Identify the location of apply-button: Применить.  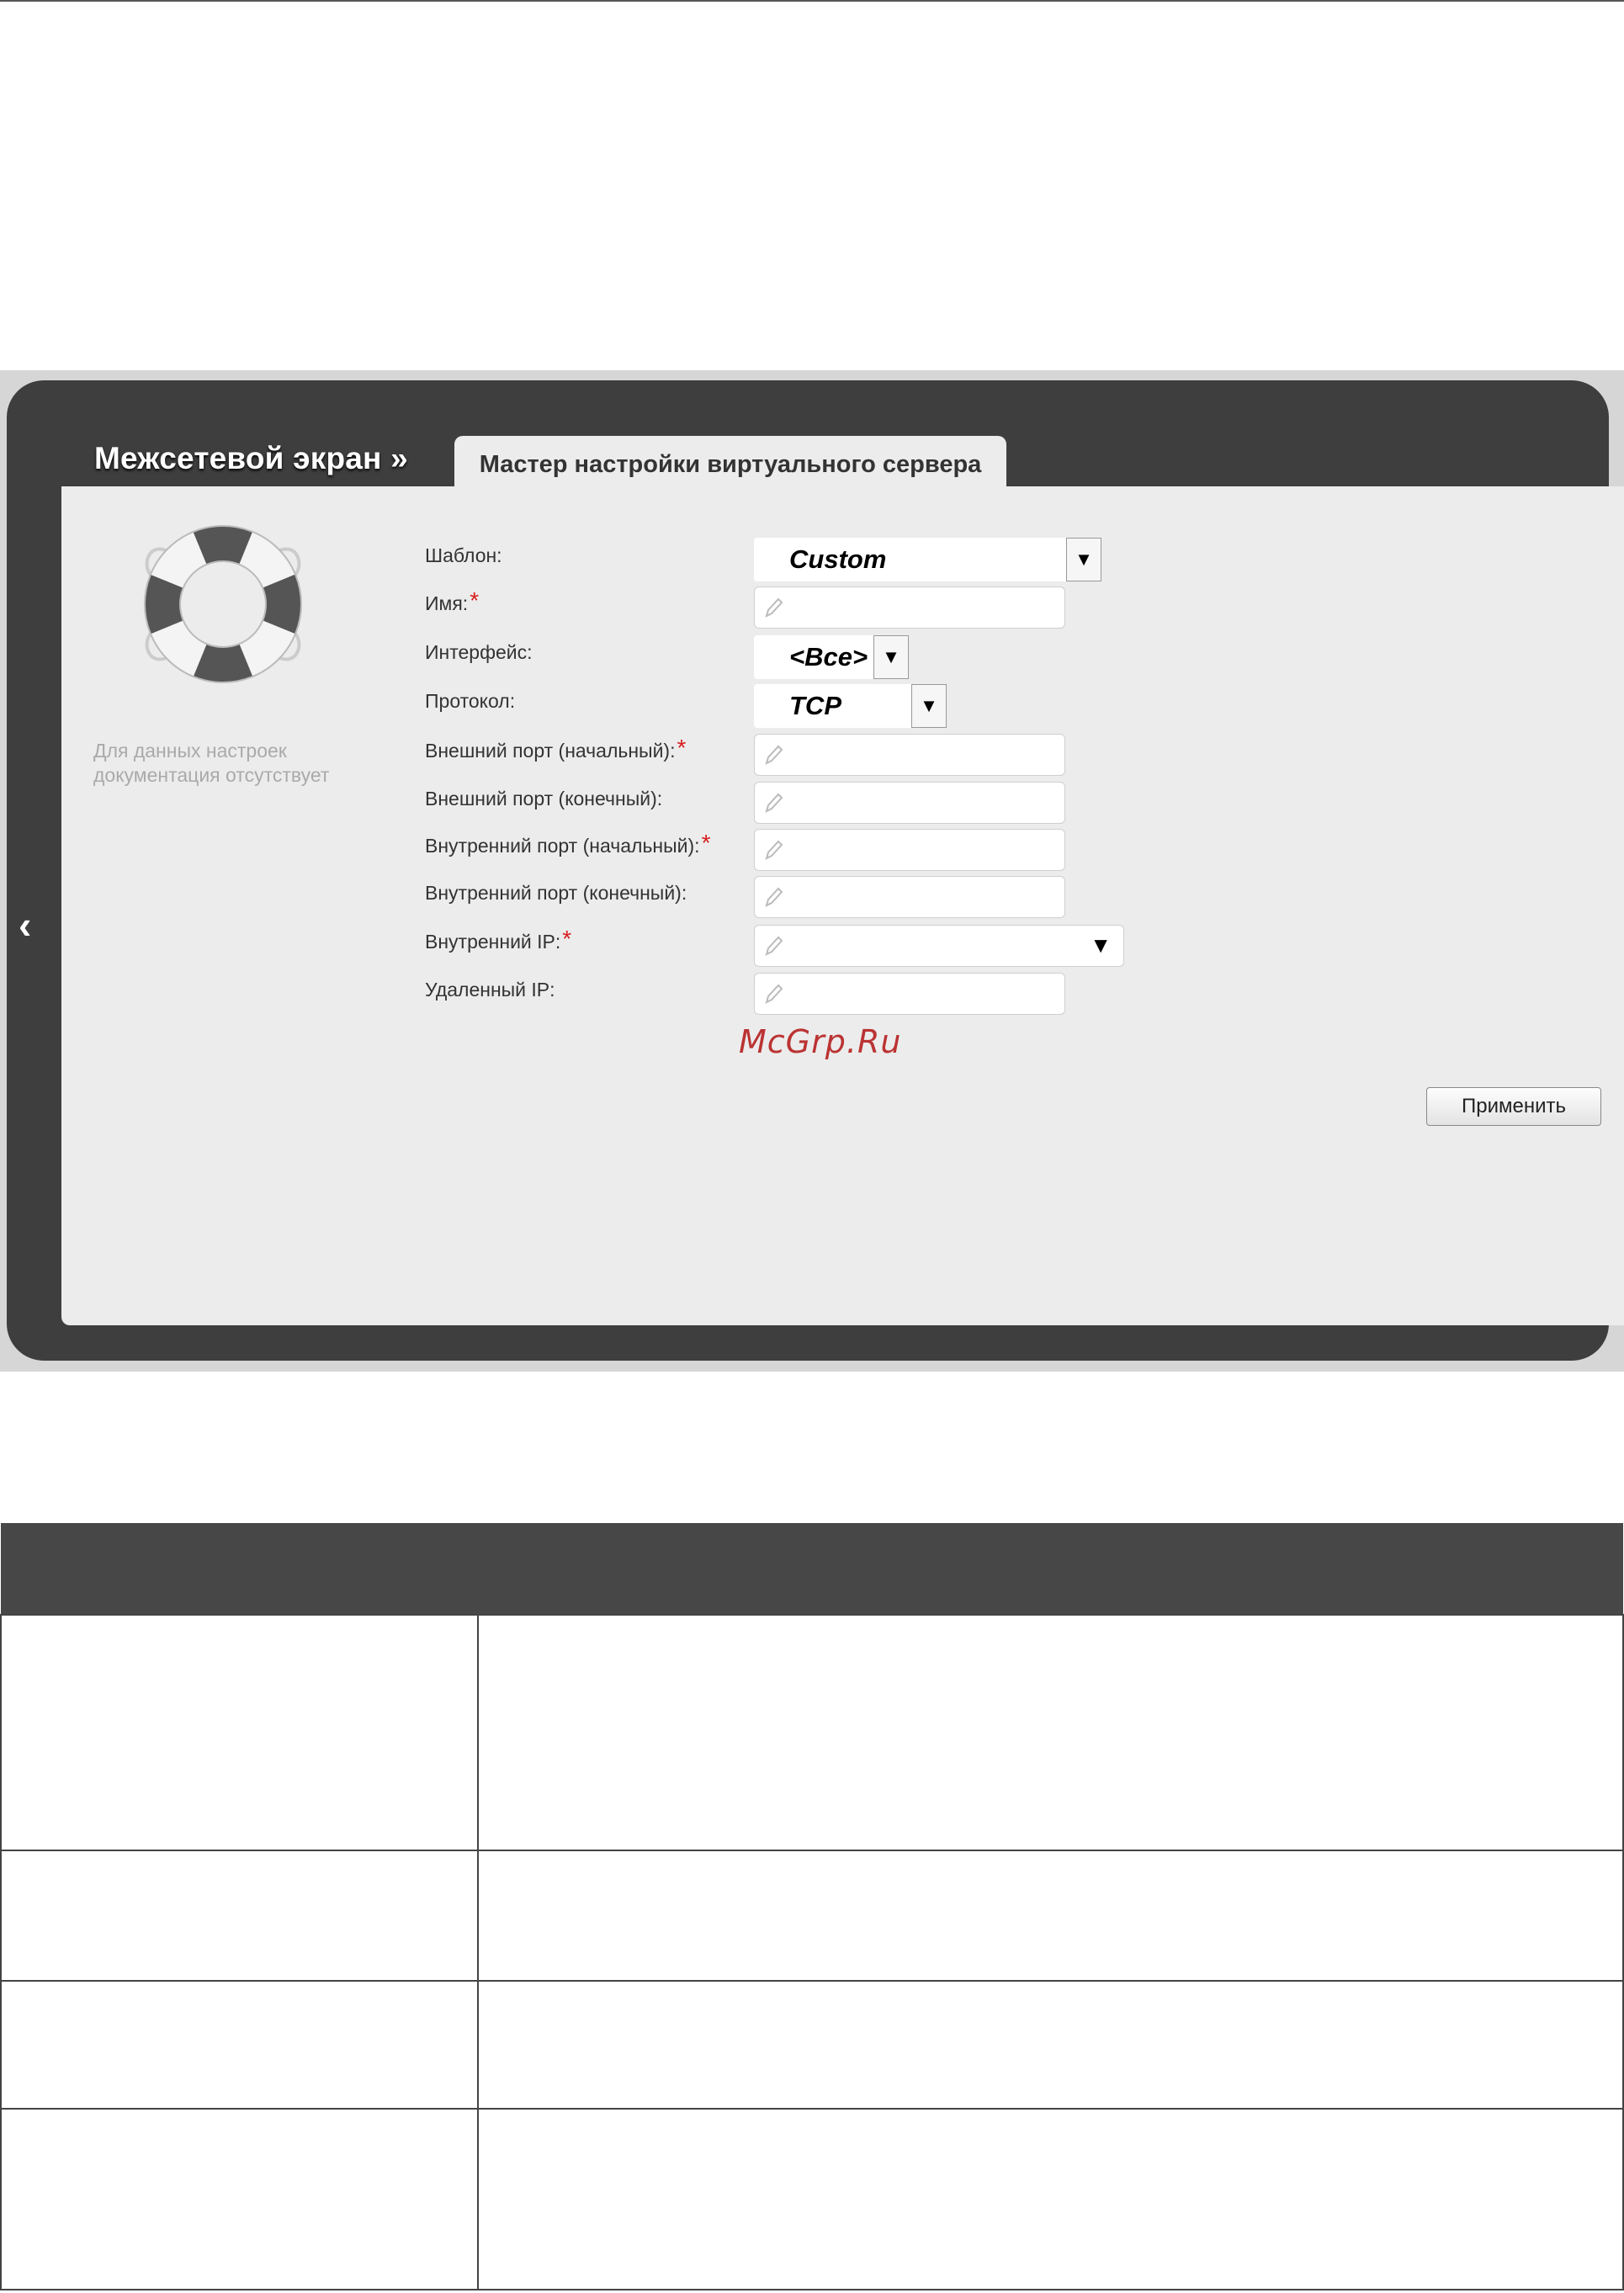
(1513, 1106).